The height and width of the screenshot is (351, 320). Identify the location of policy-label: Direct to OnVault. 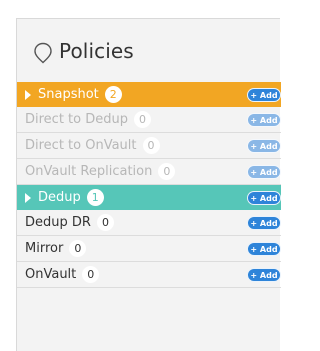
(81, 145).